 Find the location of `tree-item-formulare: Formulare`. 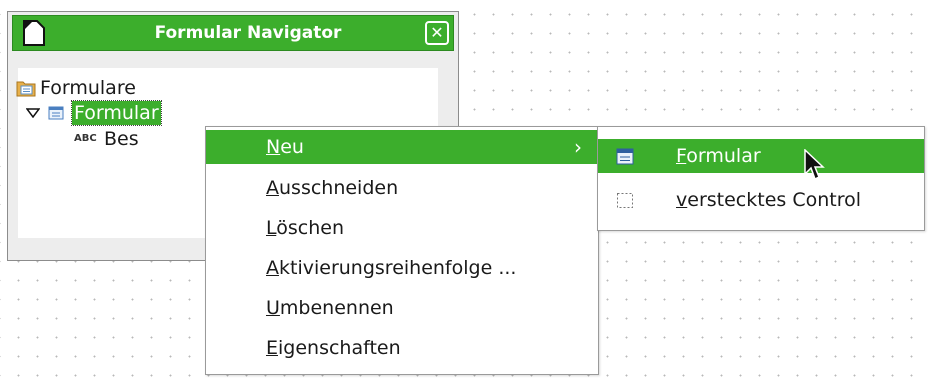

tree-item-formulare: Formulare is located at coordinates (76, 88).